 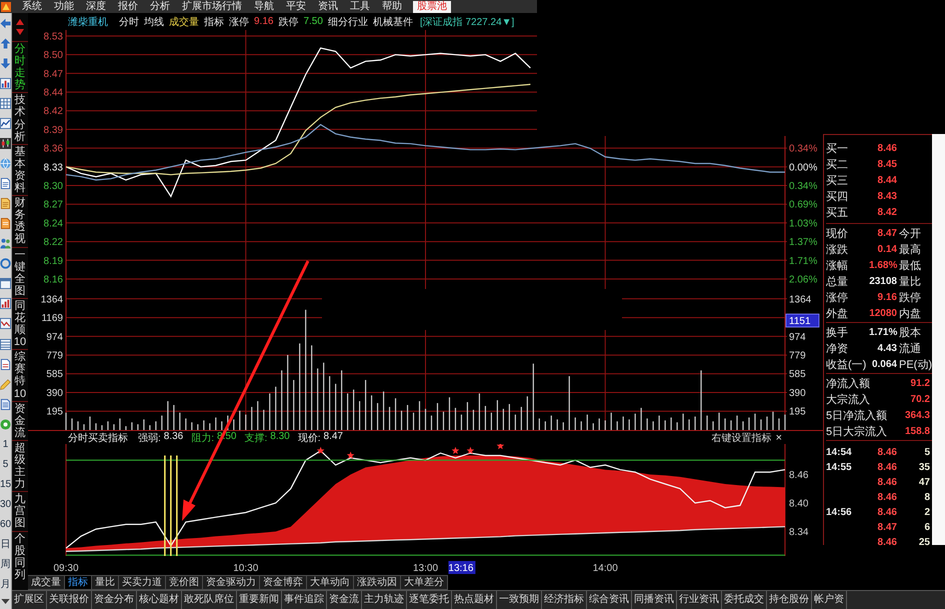 What do you see at coordinates (360, 6) in the screenshot?
I see `menu-item: 工具` at bounding box center [360, 6].